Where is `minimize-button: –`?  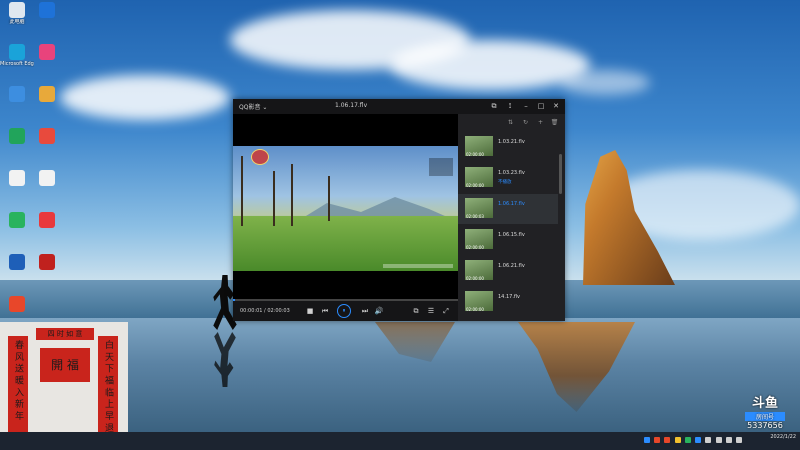
minimize-button: – is located at coordinates (526, 106).